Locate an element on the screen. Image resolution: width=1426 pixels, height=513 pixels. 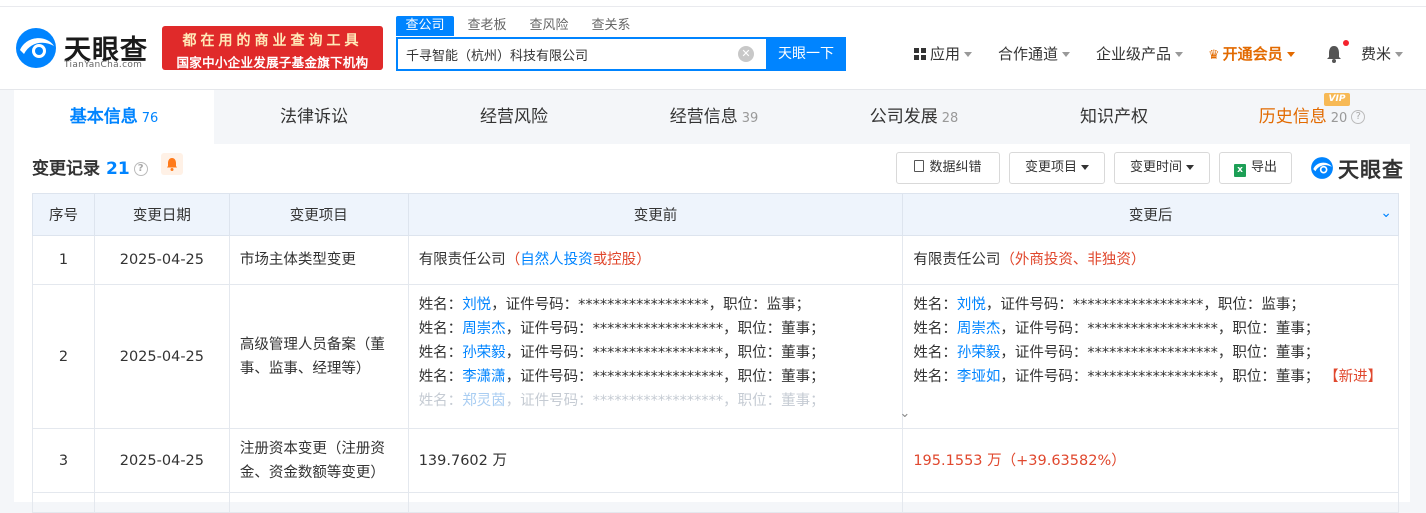
tab-legal: 法律诉讼 is located at coordinates (314, 117).